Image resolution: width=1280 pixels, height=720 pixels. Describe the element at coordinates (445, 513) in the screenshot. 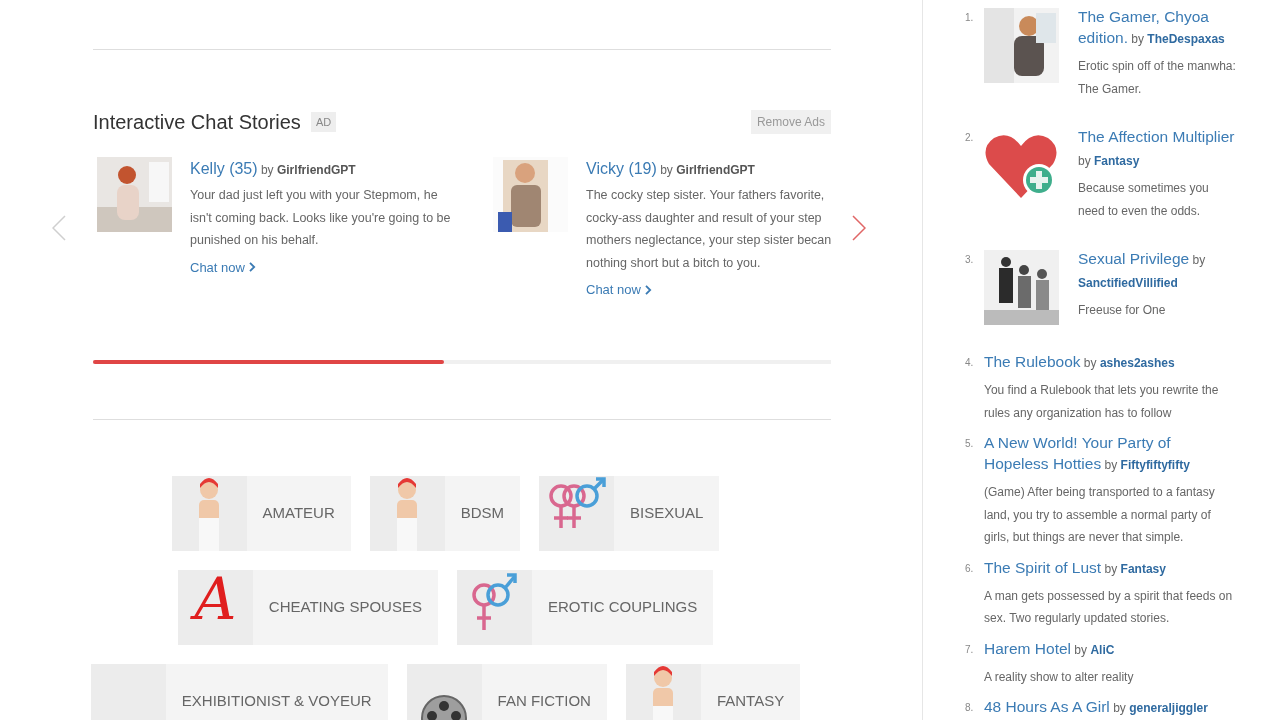

I see `category-tile: BDSM` at that location.